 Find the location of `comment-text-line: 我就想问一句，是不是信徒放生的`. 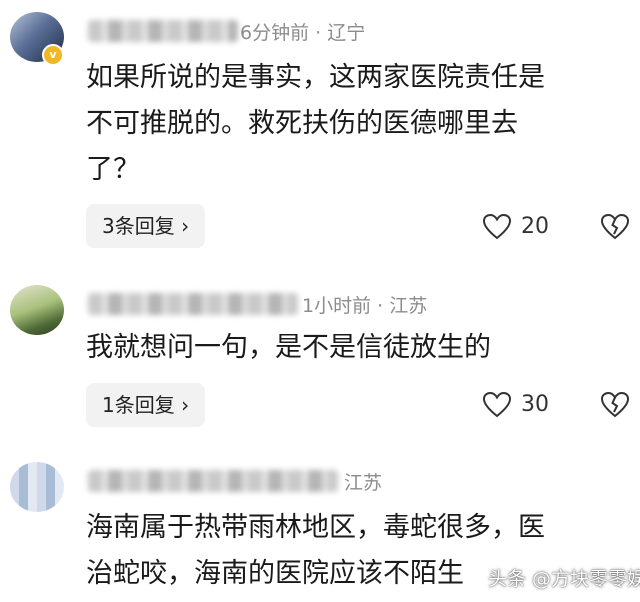

comment-text-line: 我就想问一句，是不是信徒放生的 is located at coordinates (288, 347).